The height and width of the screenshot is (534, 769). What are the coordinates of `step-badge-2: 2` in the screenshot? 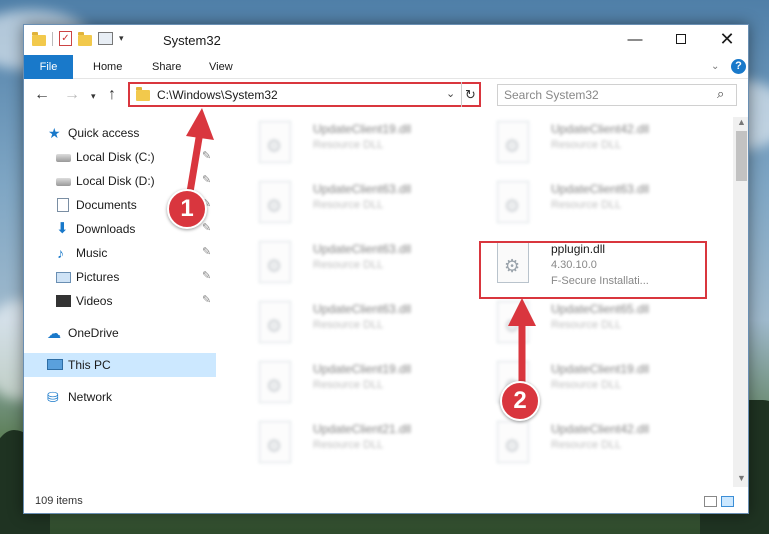 It's located at (520, 401).